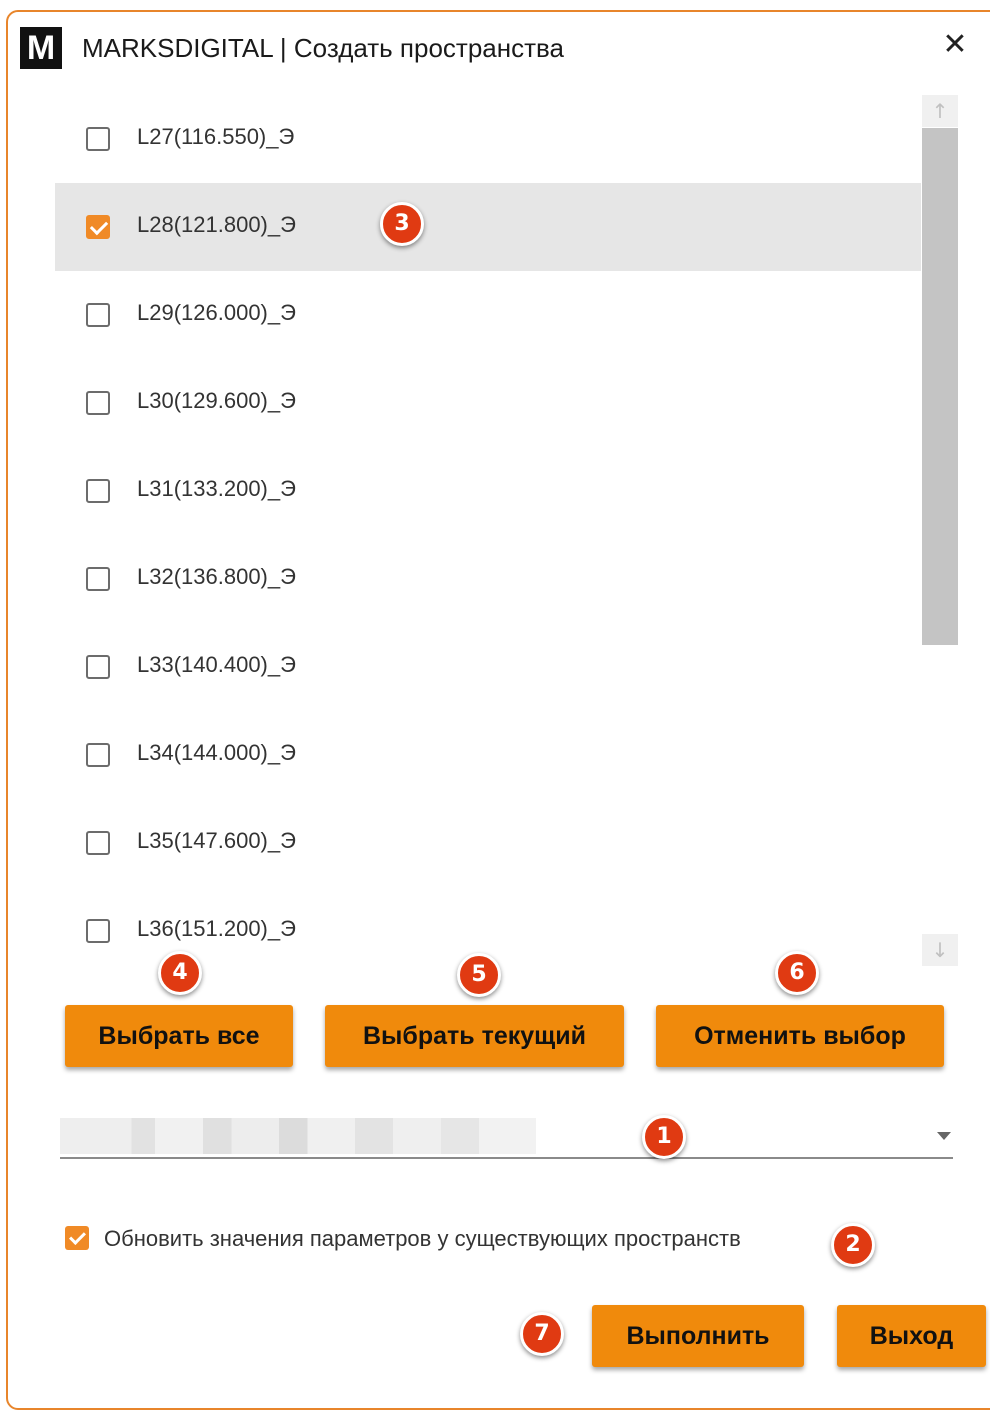 This screenshot has width=990, height=1410. I want to click on scroll-down-icon: ↓, so click(940, 950).